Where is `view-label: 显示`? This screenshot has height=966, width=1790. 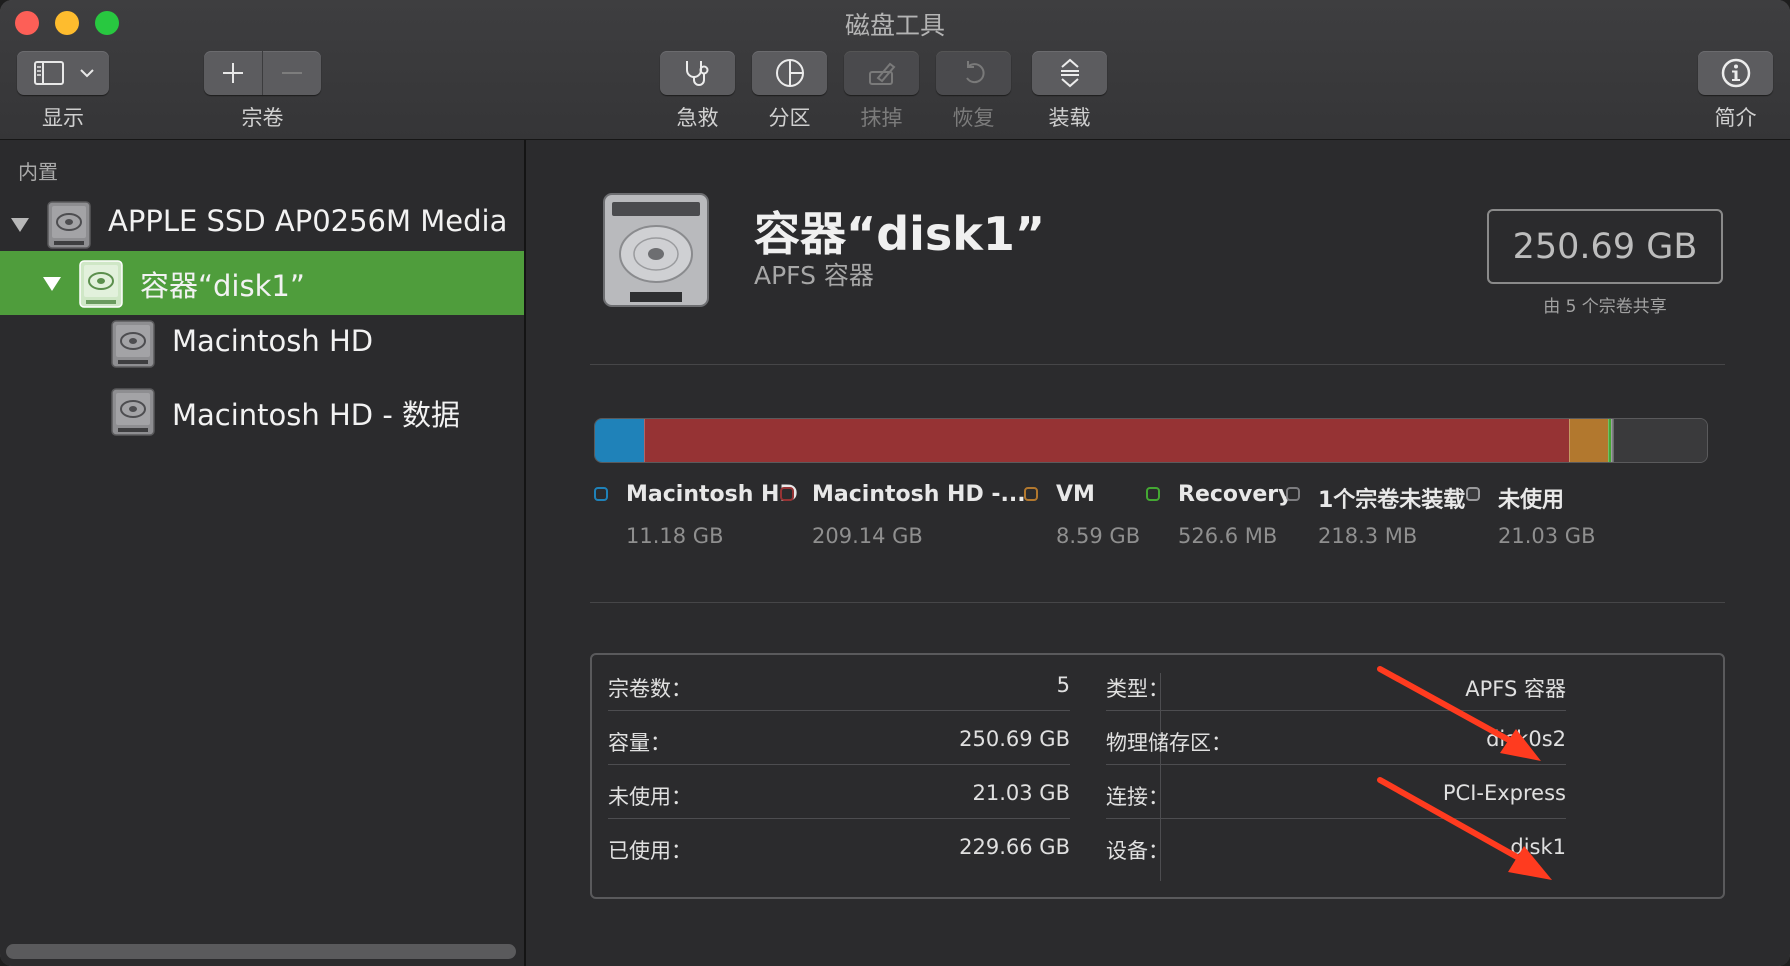 view-label: 显示 is located at coordinates (63, 118).